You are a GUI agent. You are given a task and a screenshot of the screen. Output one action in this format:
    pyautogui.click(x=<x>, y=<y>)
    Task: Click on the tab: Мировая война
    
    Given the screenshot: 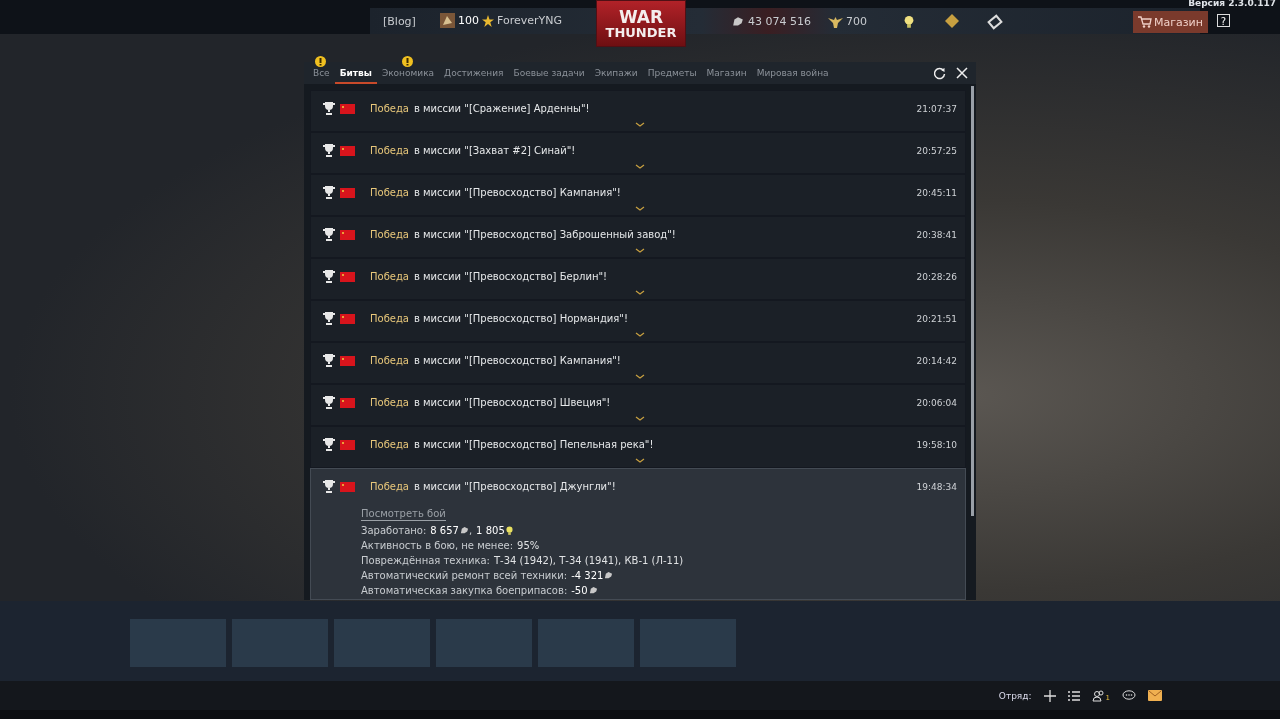 What is the action you would take?
    pyautogui.click(x=792, y=70)
    